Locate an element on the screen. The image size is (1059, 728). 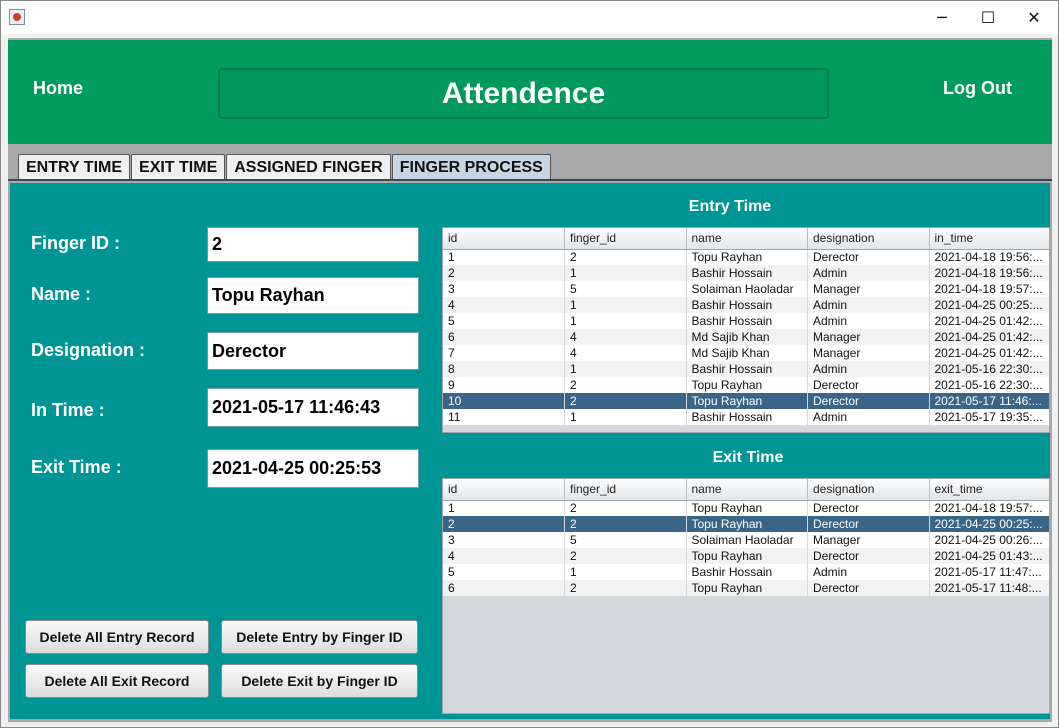
designation-field: Derector is located at coordinates (313, 351).